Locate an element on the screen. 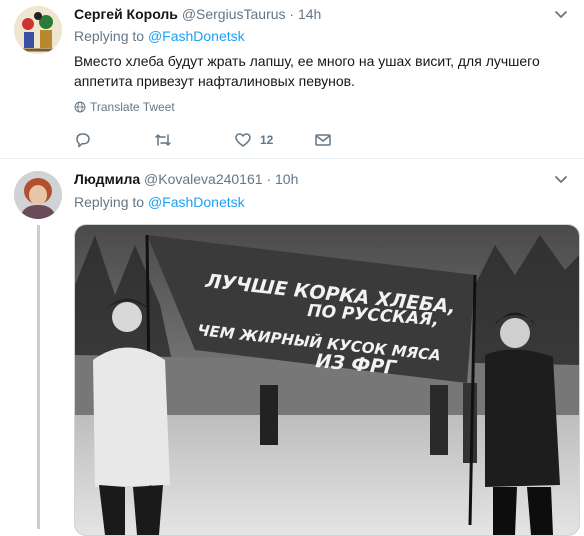 Image resolution: width=584 pixels, height=536 pixels. thread-line is located at coordinates (38, 377).